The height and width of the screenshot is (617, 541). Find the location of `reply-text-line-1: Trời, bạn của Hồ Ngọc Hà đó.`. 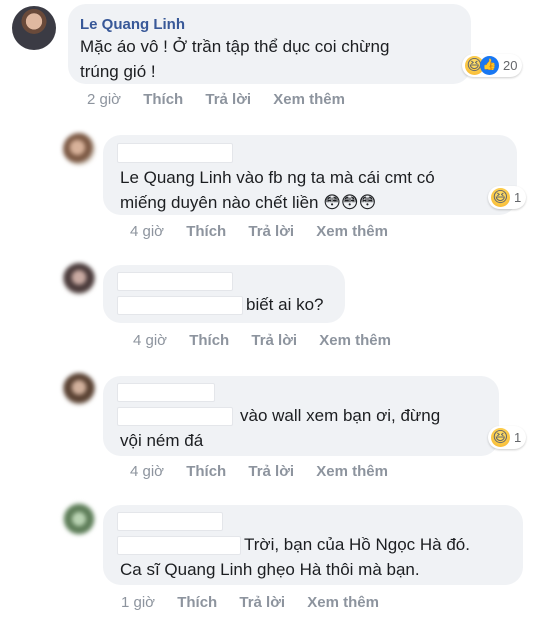

reply-text-line-1: Trời, bạn của Hồ Ngọc Hà đó. is located at coordinates (357, 544).